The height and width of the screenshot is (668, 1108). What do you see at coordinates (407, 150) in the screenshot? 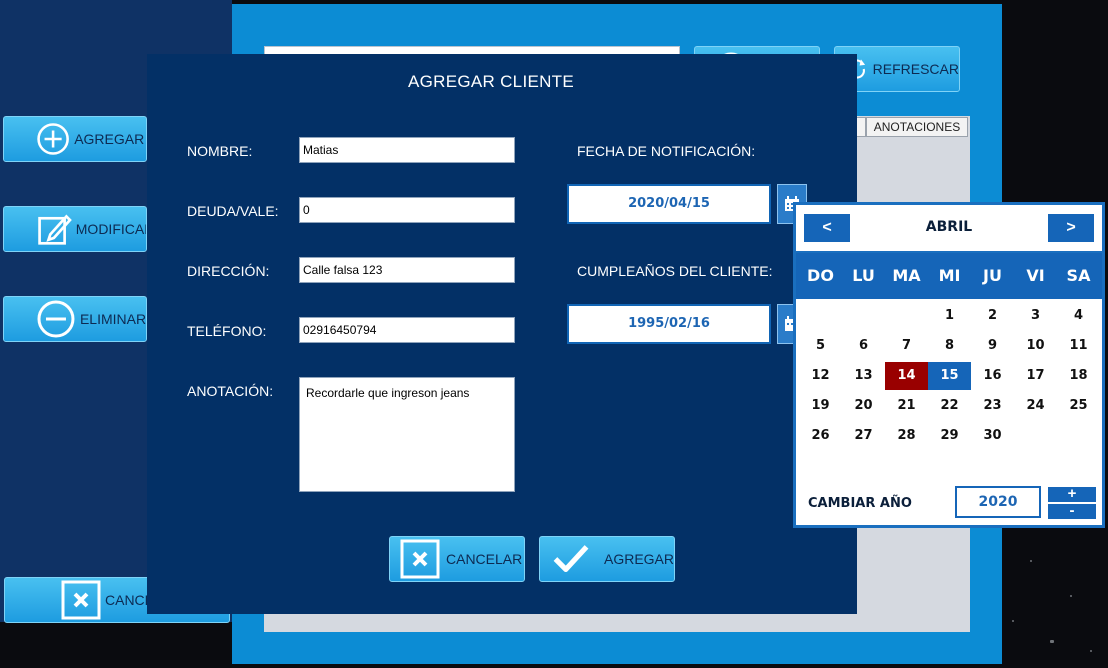
I see `name-field` at bounding box center [407, 150].